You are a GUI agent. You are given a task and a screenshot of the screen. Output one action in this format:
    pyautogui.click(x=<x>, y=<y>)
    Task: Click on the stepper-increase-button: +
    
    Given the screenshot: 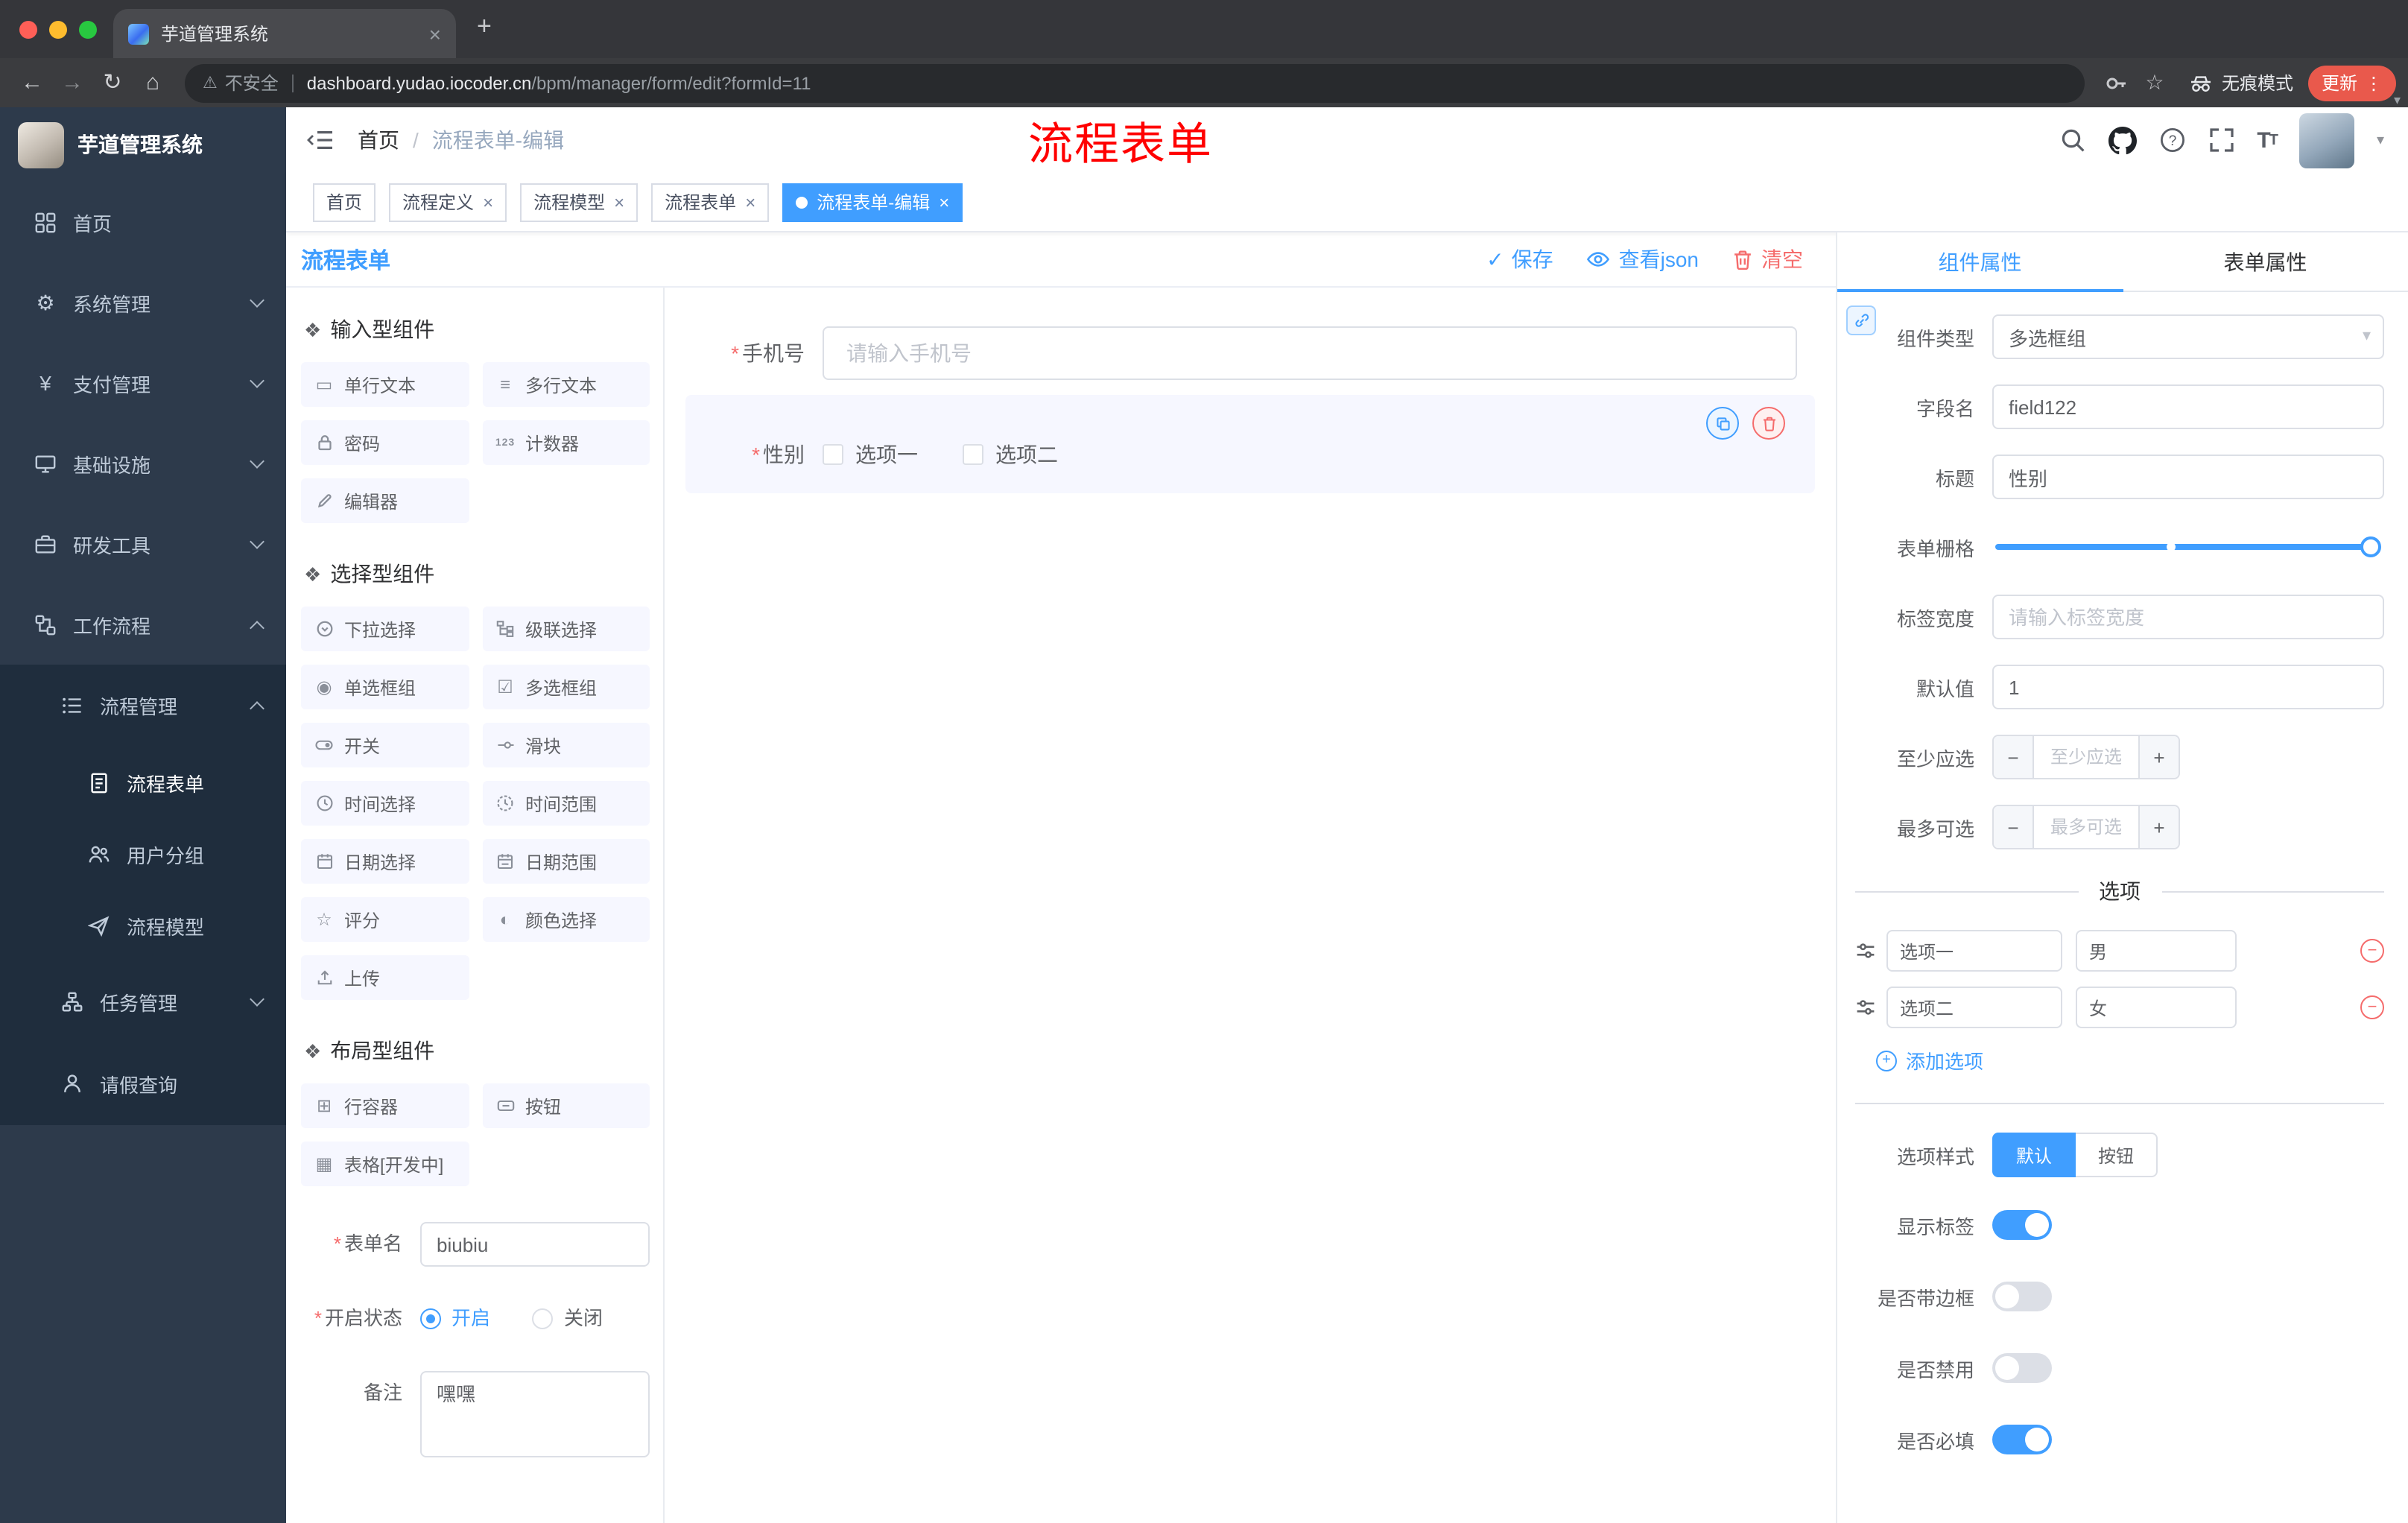 What is the action you would take?
    pyautogui.click(x=2158, y=827)
    